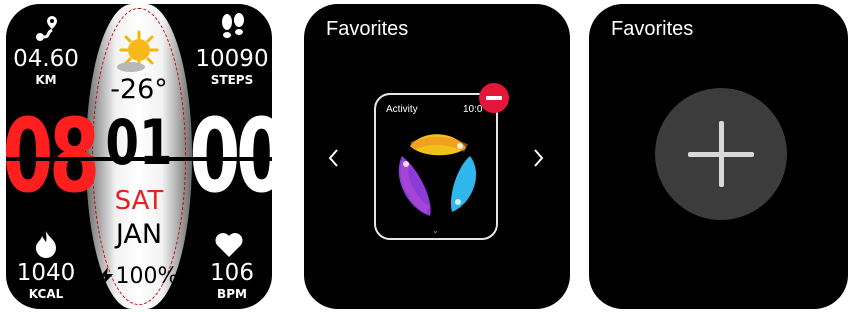 The height and width of the screenshot is (312, 850). I want to click on battery-level: 100%, so click(139, 277).